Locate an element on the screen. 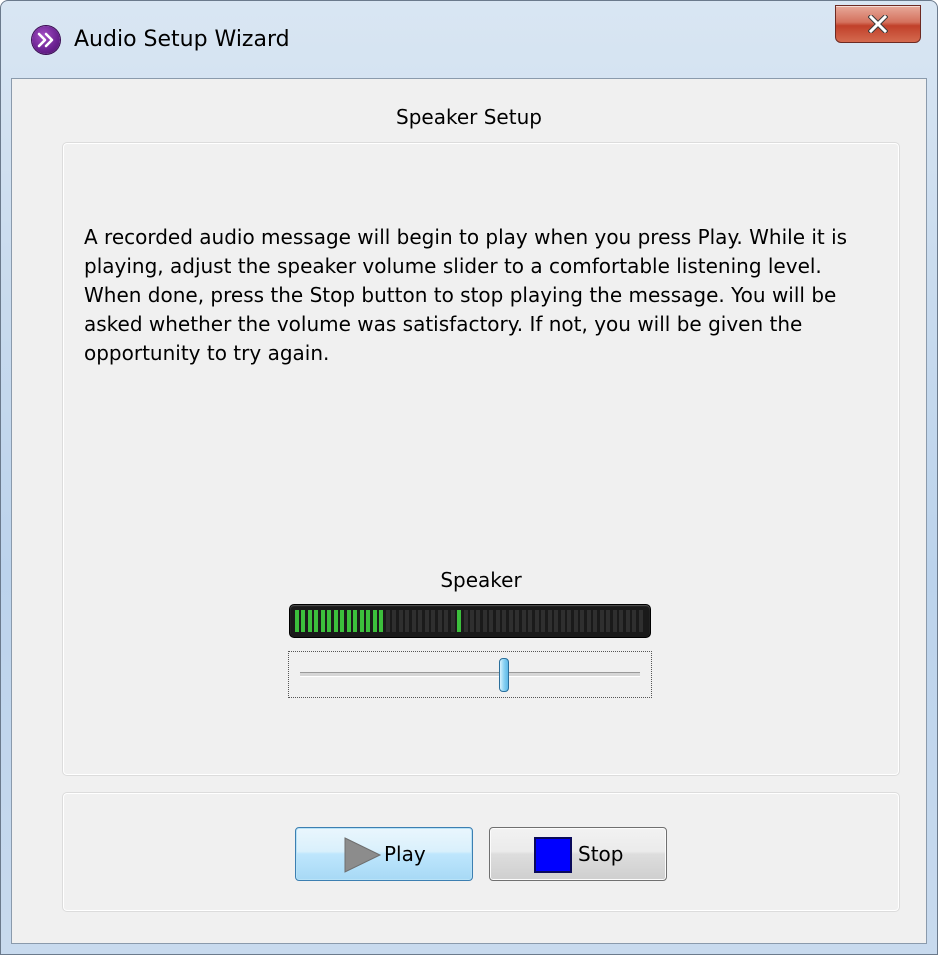  close-button is located at coordinates (878, 24).